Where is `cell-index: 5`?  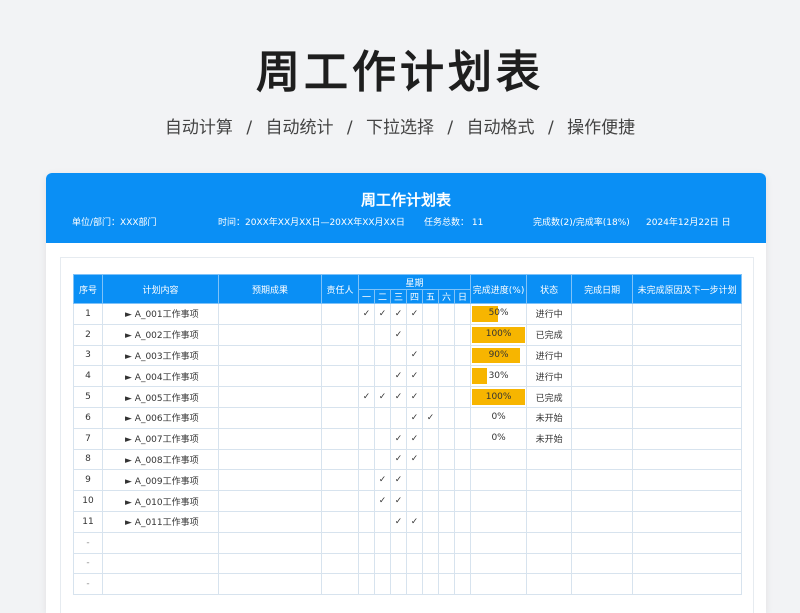 cell-index: 5 is located at coordinates (88, 397).